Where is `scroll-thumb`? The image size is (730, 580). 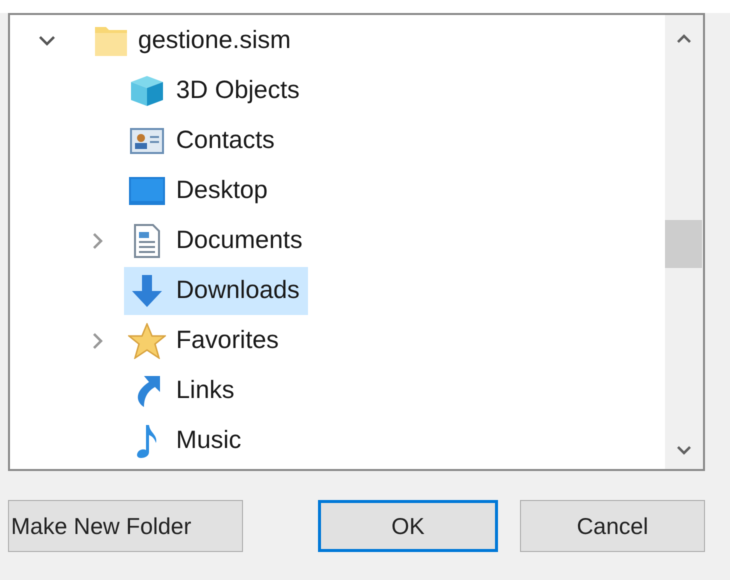
scroll-thumb is located at coordinates (683, 244).